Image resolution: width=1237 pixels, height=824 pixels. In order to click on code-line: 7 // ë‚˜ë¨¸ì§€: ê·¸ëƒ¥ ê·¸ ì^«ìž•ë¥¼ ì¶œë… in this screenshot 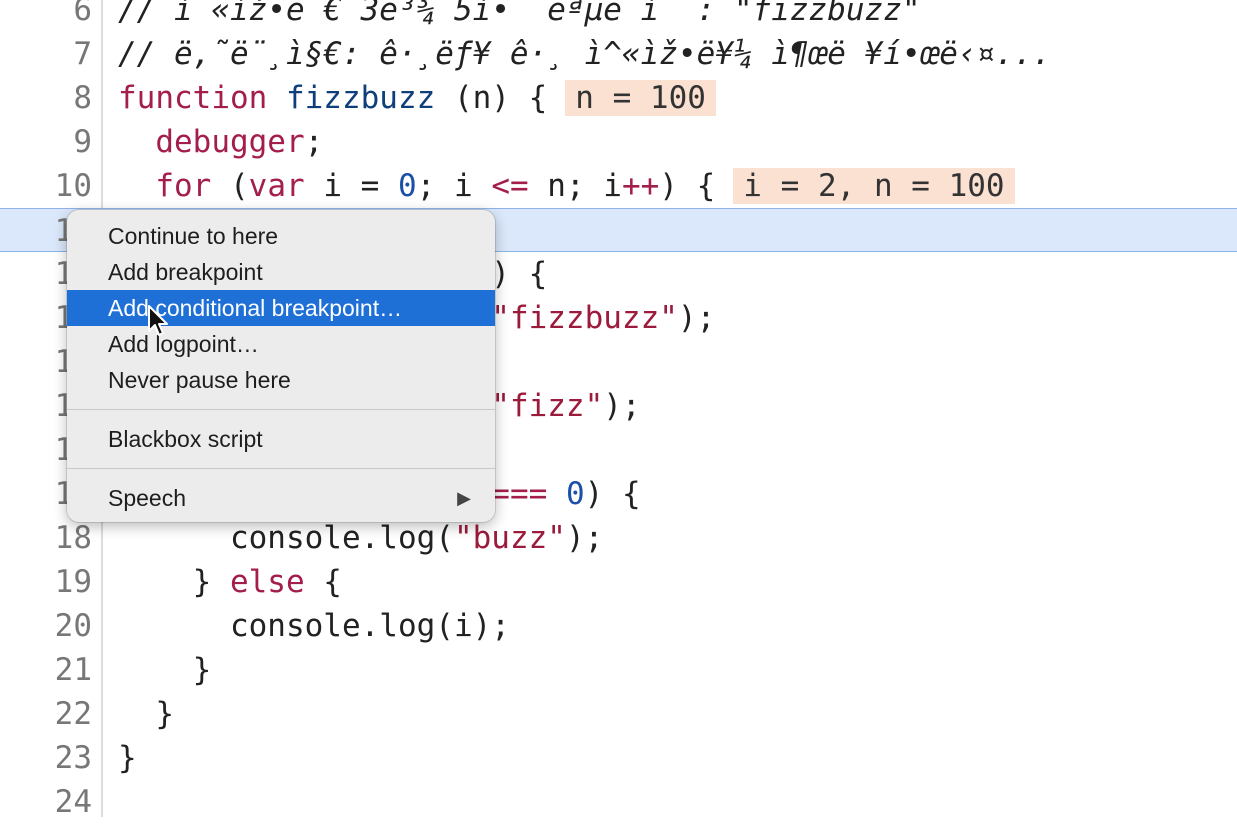, I will do `click(618, 54)`.